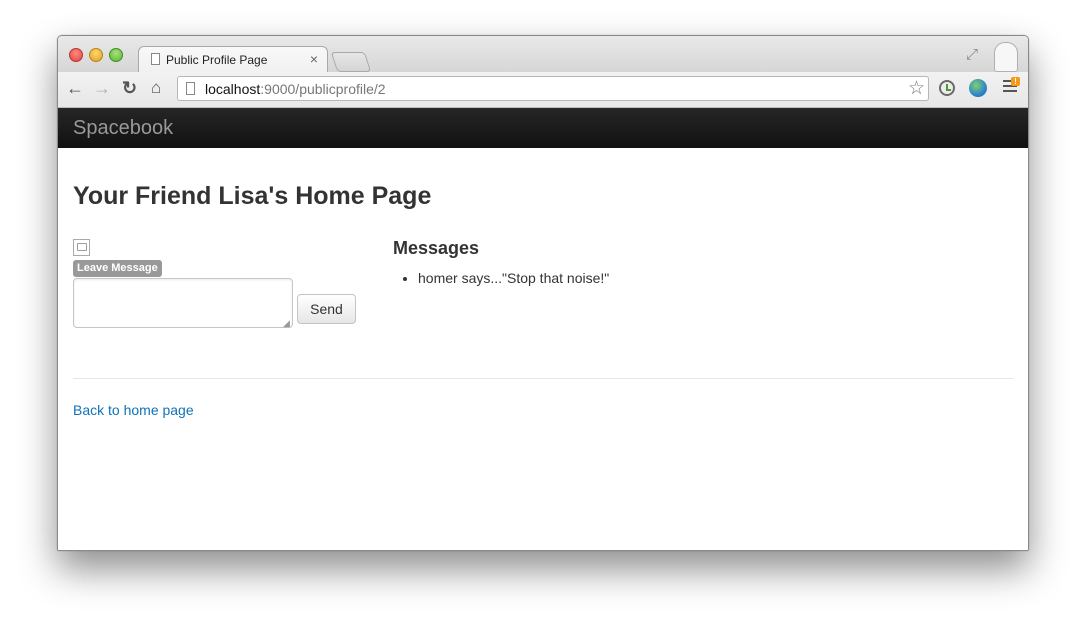 The width and height of the screenshot is (1084, 629). Describe the element at coordinates (978, 88) in the screenshot. I see `globe-icon` at that location.